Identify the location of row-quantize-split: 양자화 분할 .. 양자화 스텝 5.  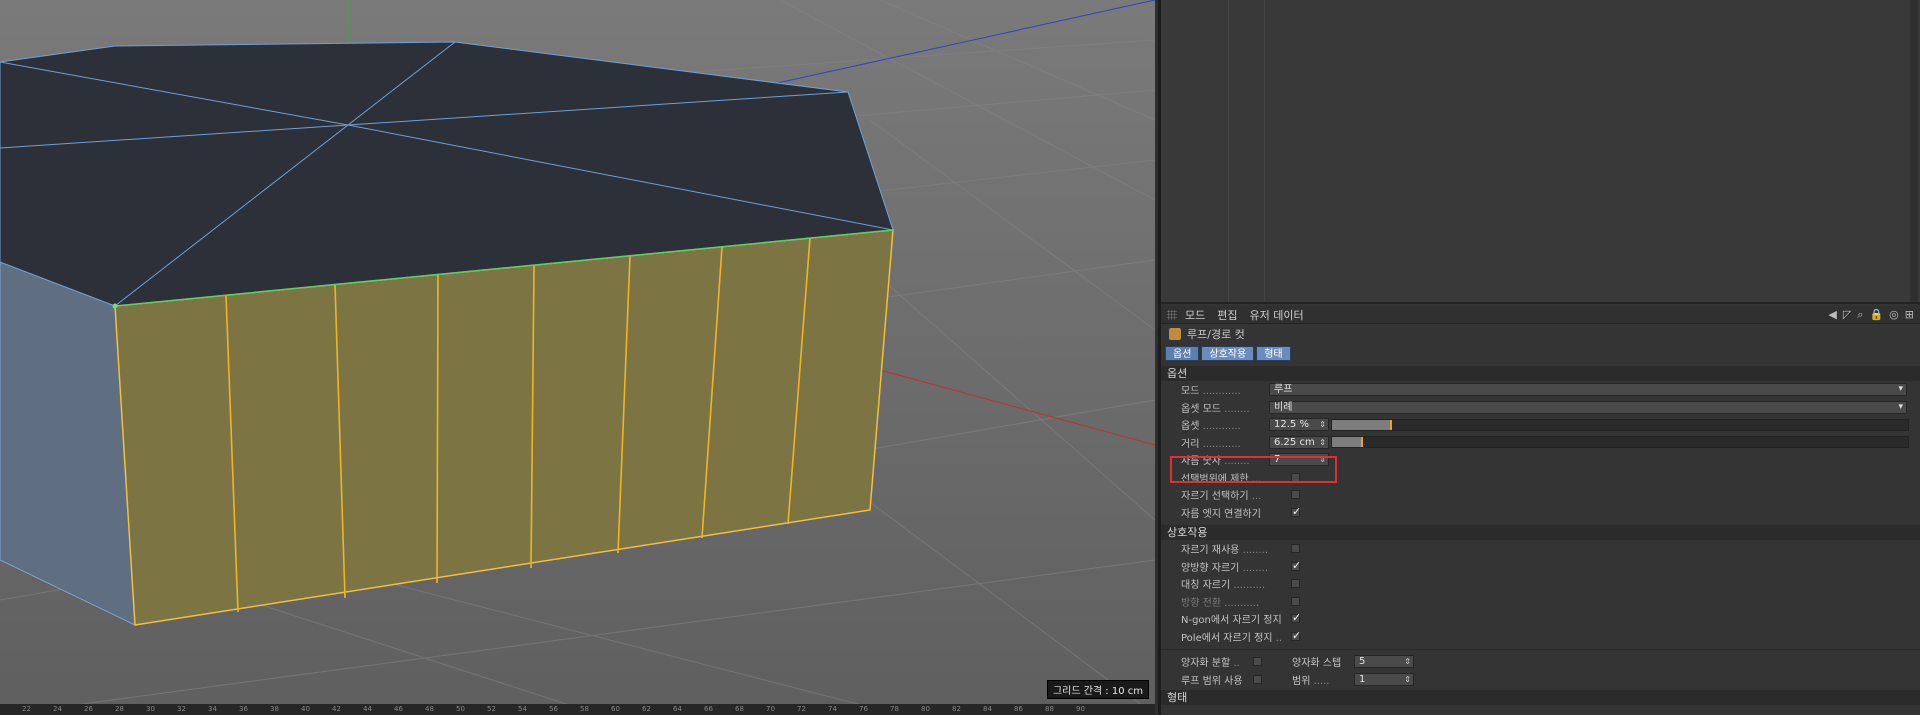
(1540, 662).